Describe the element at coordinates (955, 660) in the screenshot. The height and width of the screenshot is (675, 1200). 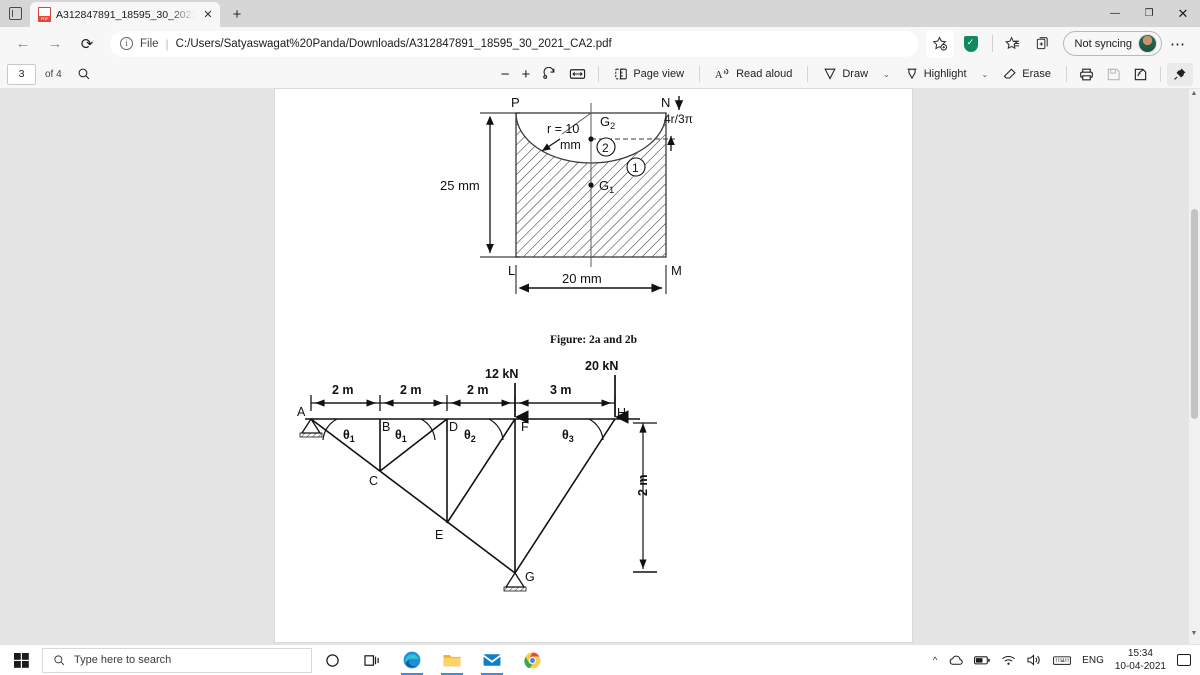
I see `onedrive-icon` at that location.